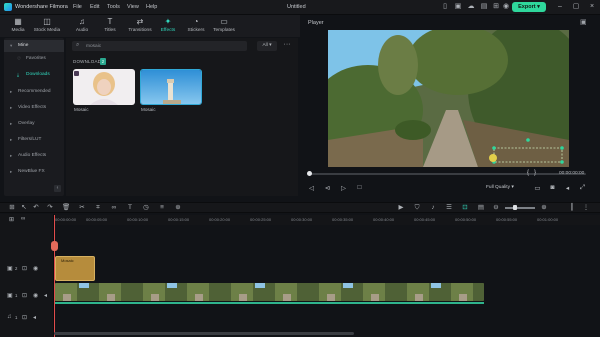 This screenshot has width=600, height=337. I want to click on speed-icon: ◷, so click(146, 207).